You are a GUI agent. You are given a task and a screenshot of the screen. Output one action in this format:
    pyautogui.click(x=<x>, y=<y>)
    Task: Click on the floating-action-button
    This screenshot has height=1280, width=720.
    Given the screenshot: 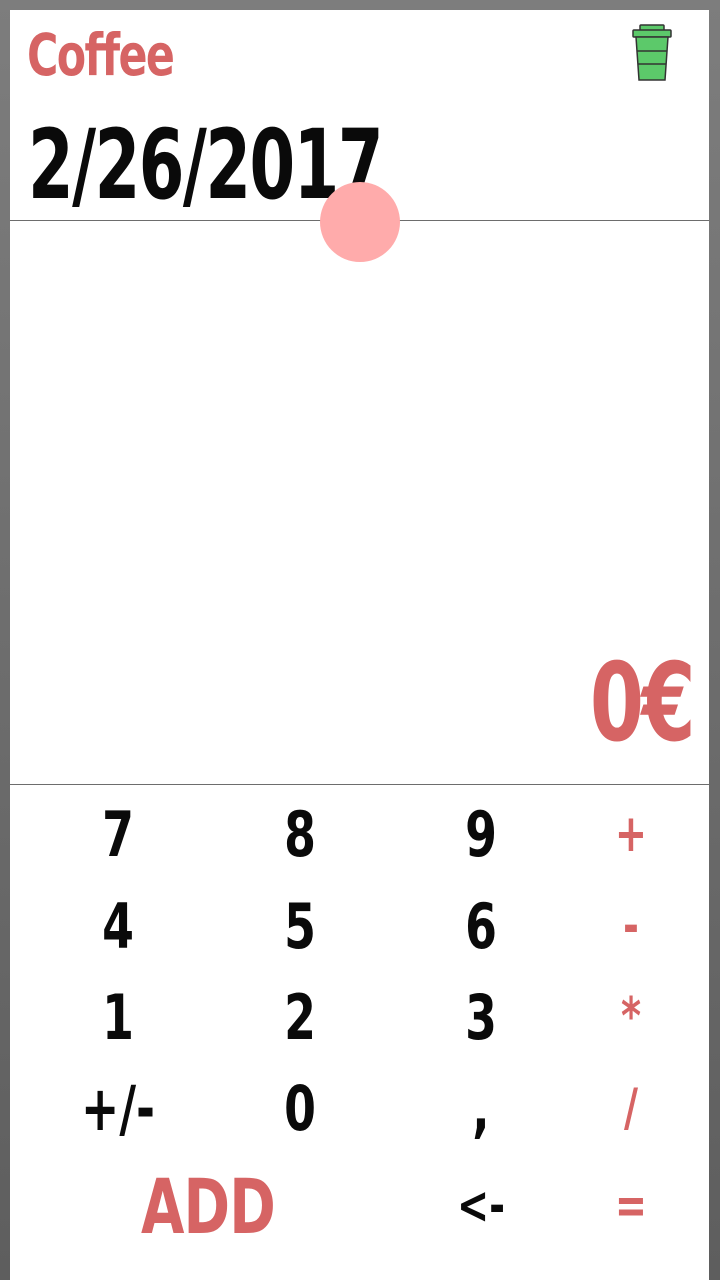 What is the action you would take?
    pyautogui.click(x=360, y=222)
    